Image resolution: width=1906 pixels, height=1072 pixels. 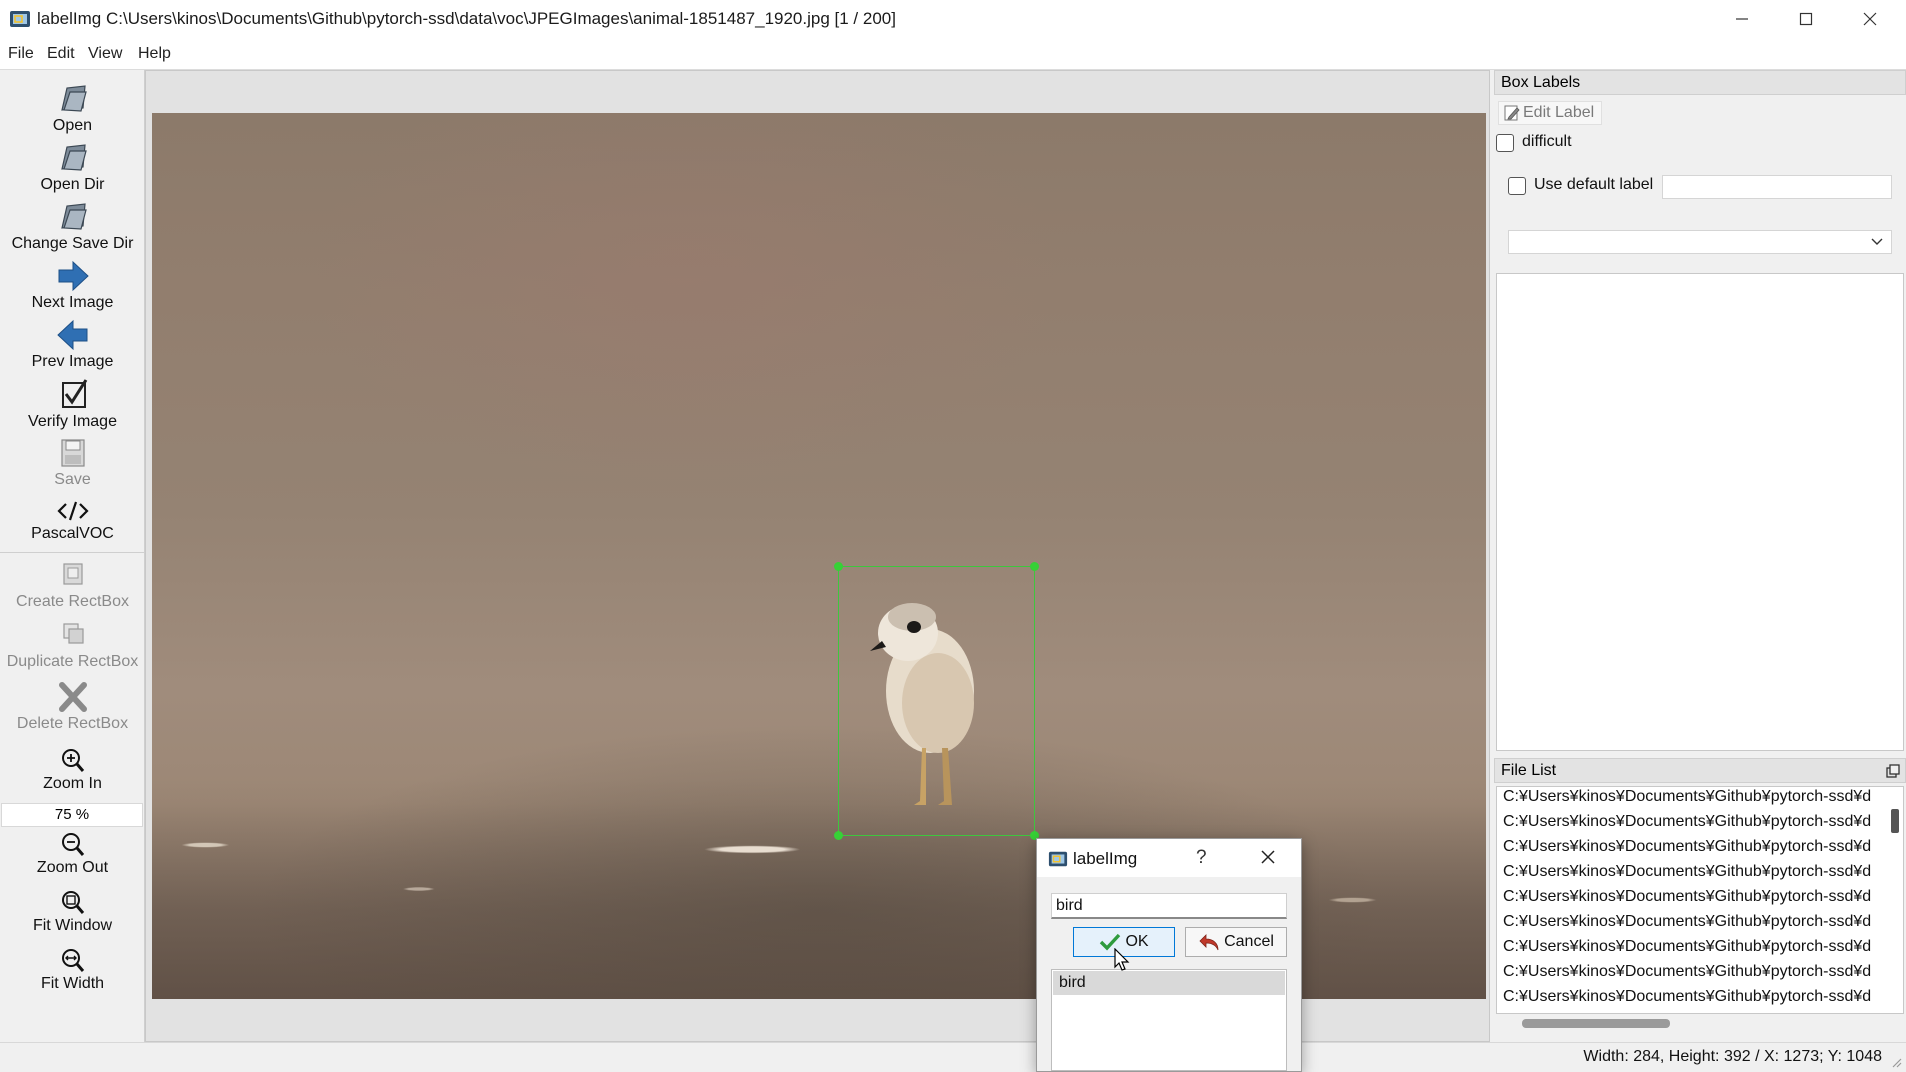 What do you see at coordinates (1169, 983) in the screenshot?
I see `dialog-label-list-item: bird` at bounding box center [1169, 983].